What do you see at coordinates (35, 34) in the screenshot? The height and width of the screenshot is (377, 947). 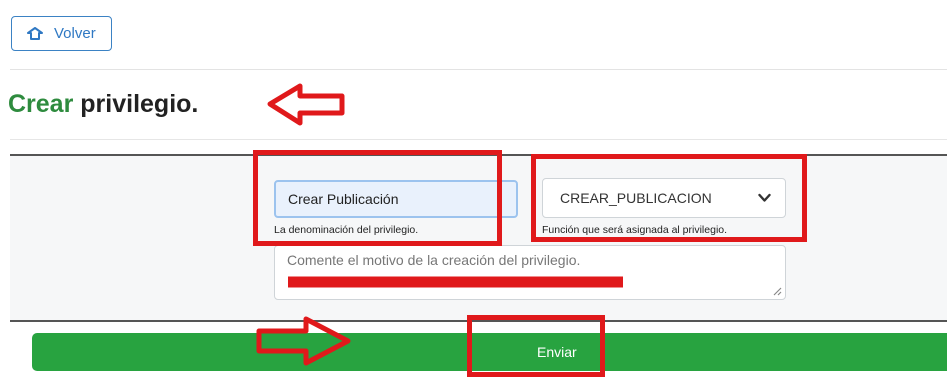 I see `back-arrow-icon` at bounding box center [35, 34].